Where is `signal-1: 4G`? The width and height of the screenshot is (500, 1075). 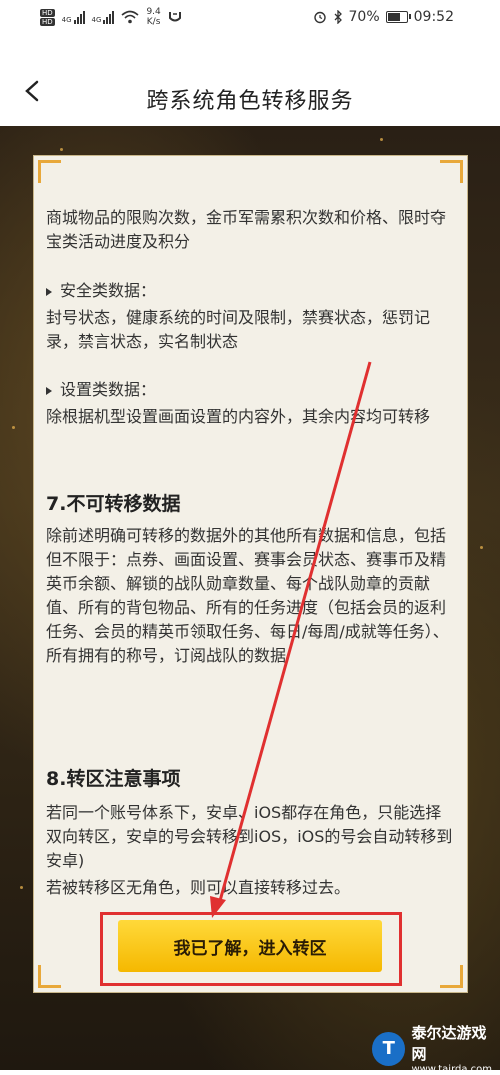 signal-1: 4G is located at coordinates (73, 17).